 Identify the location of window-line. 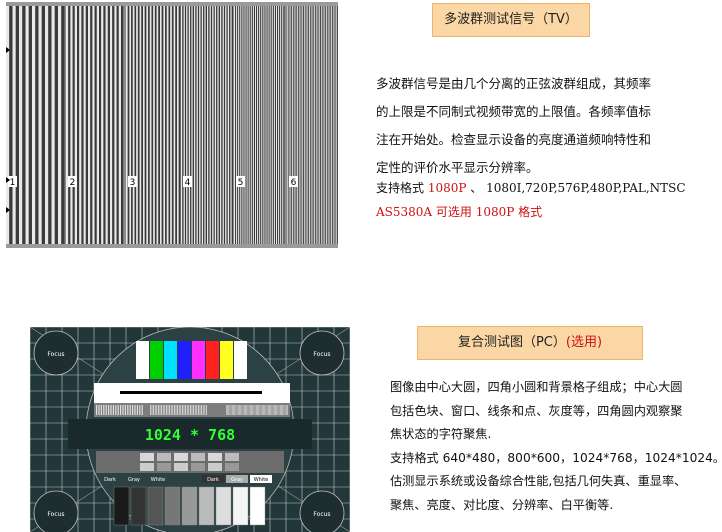
(191, 392).